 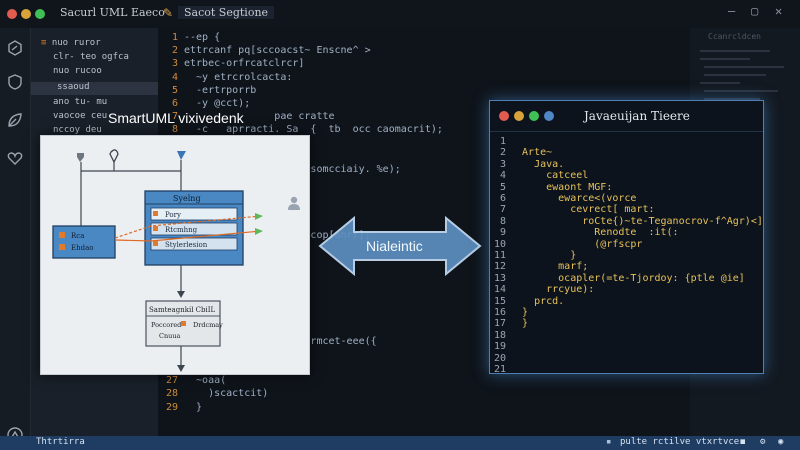 I want to click on java-line-number: 19, so click(x=499, y=347).